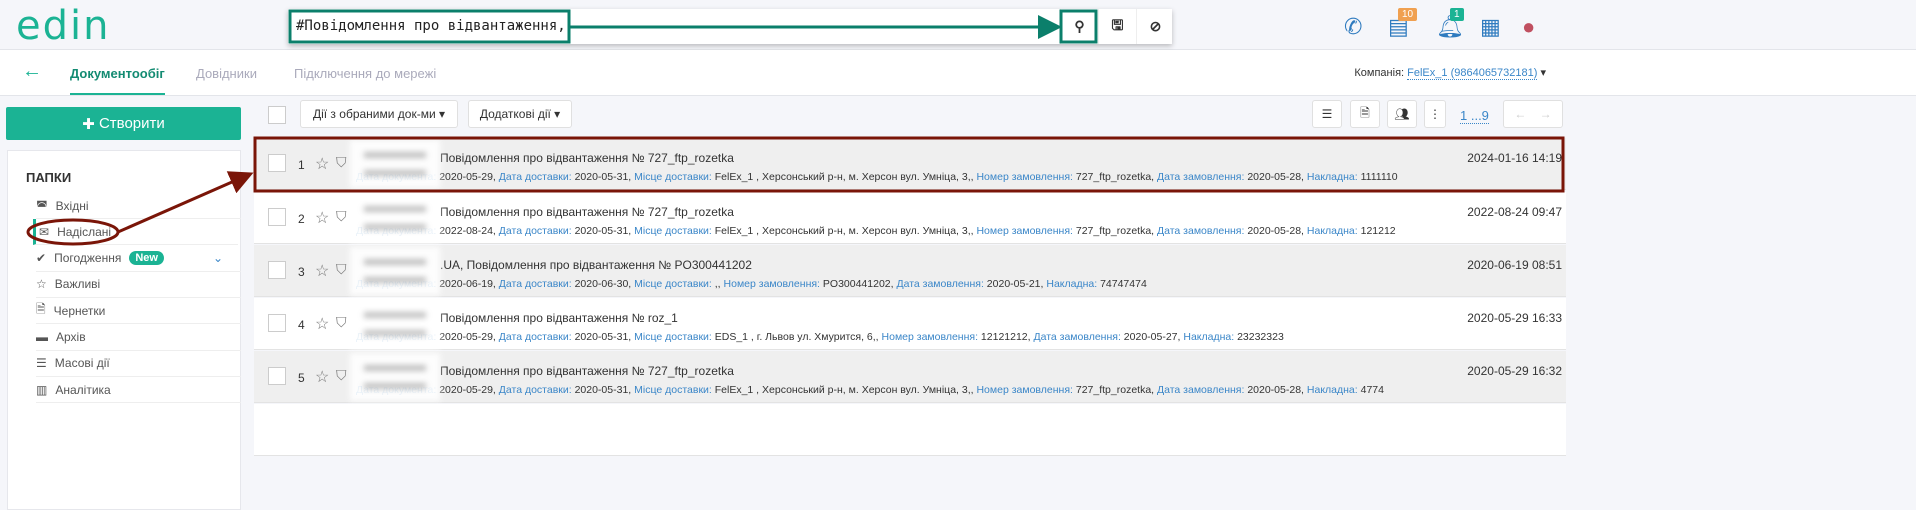 Image resolution: width=1916 pixels, height=510 pixels. What do you see at coordinates (1520, 114) in the screenshot?
I see `prev-page-button: ←` at bounding box center [1520, 114].